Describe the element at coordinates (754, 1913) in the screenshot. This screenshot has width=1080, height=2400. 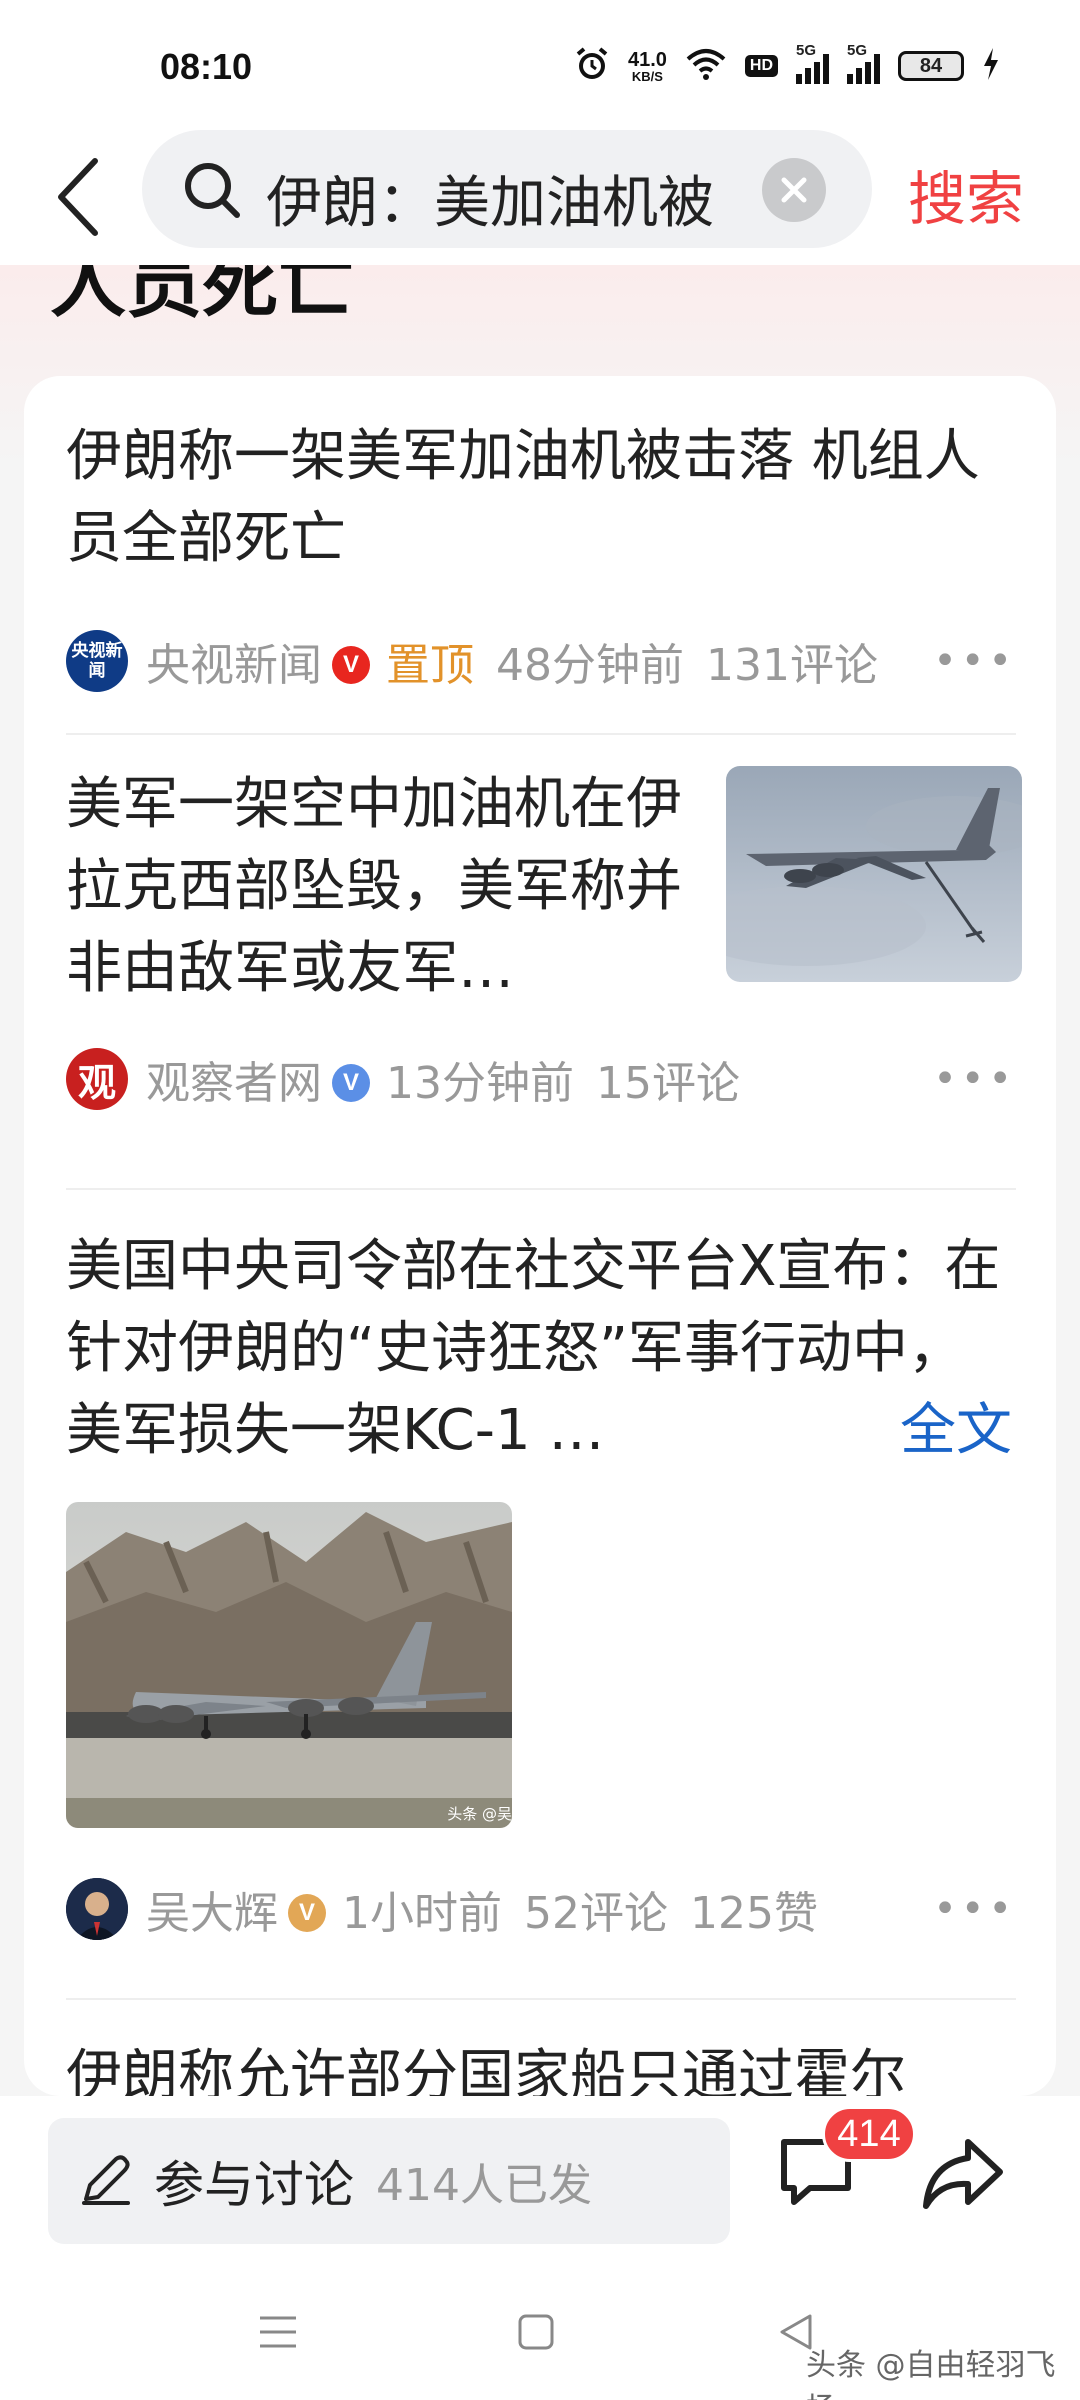
I see `like-count: 125赞` at that location.